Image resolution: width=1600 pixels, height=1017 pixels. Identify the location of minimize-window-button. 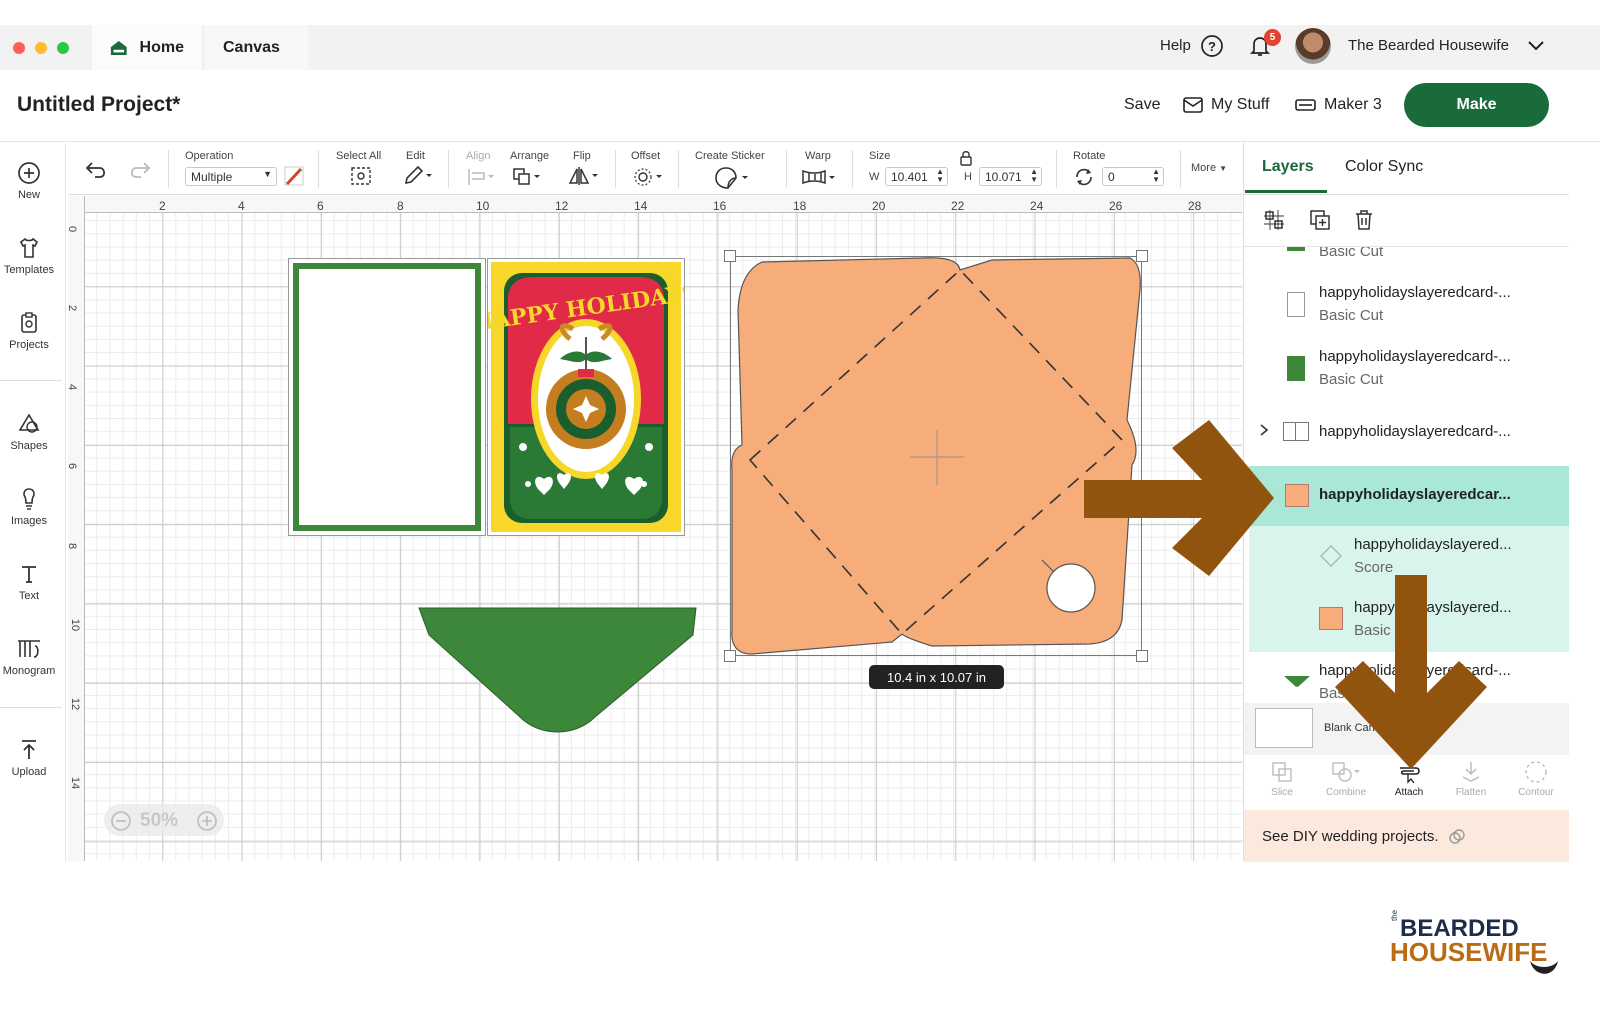
(41, 48).